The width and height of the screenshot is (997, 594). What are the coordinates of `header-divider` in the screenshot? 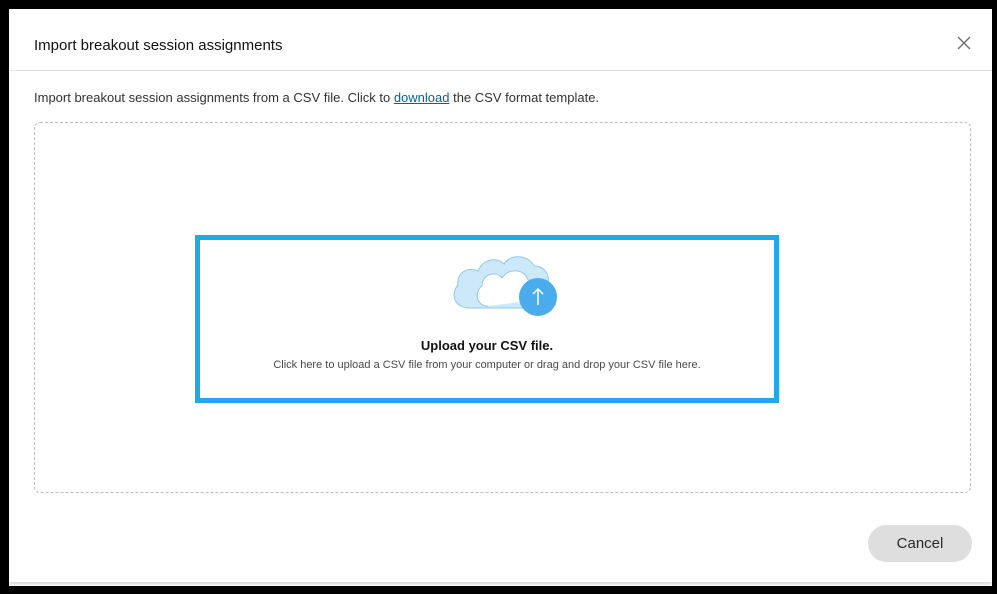 It's located at (500, 70).